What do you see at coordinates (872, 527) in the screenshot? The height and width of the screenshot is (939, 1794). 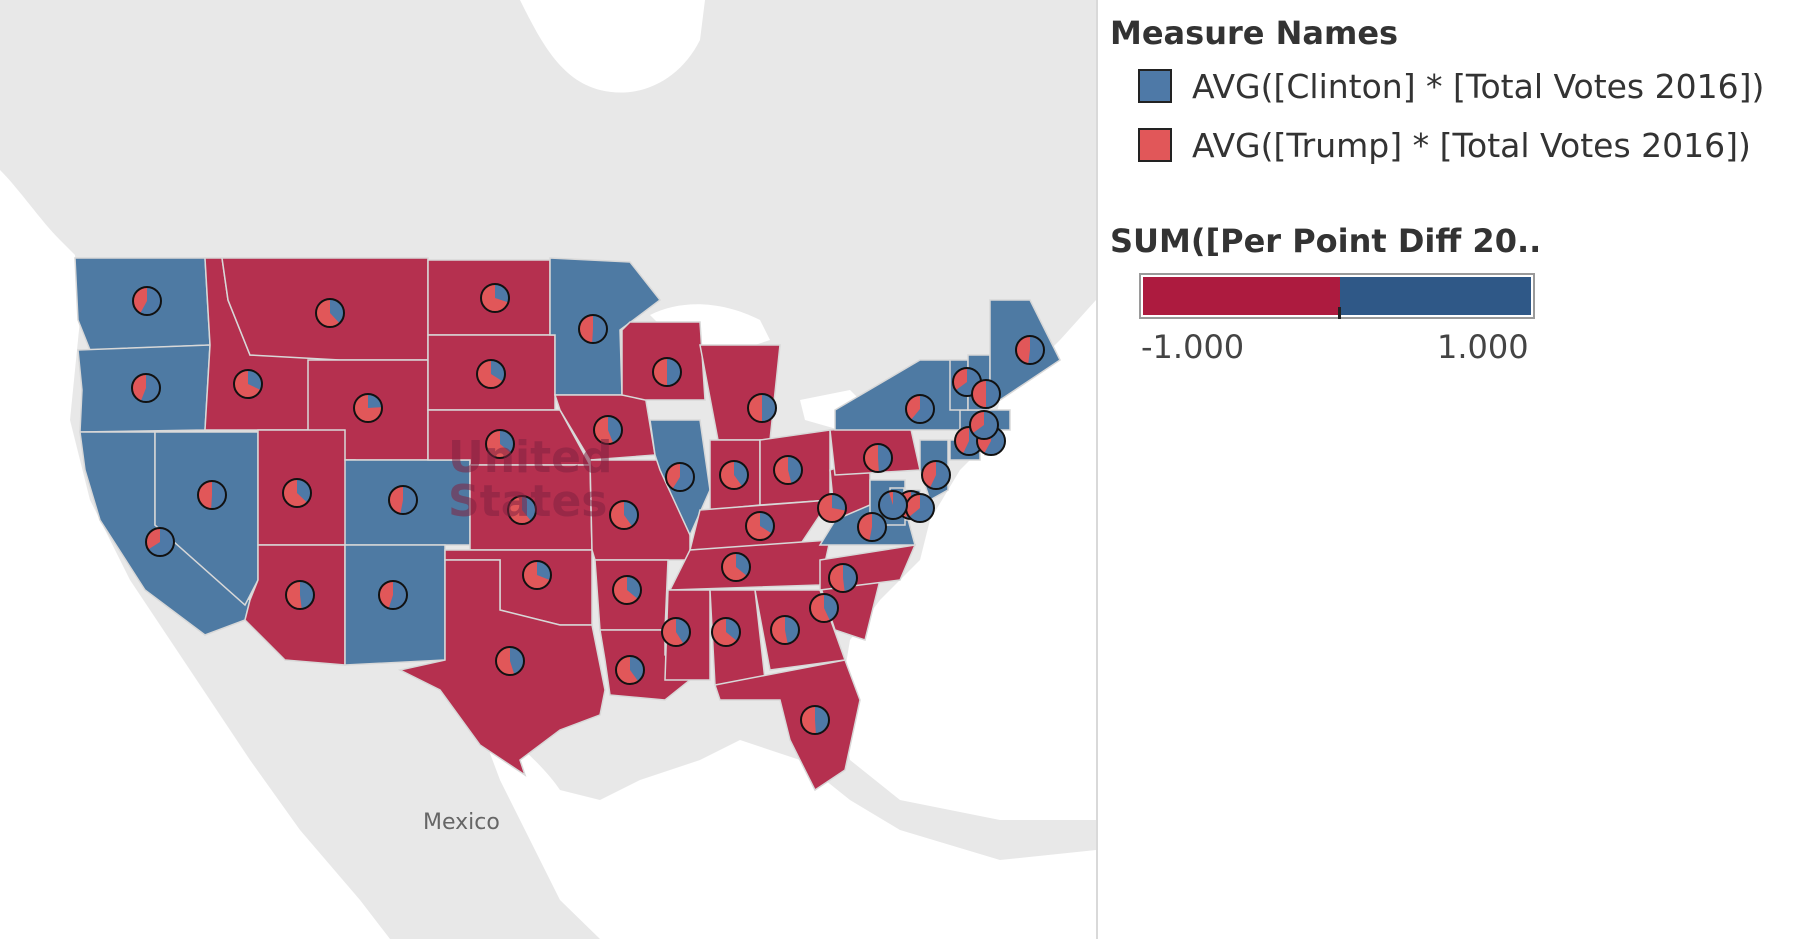 I see `pie-va` at bounding box center [872, 527].